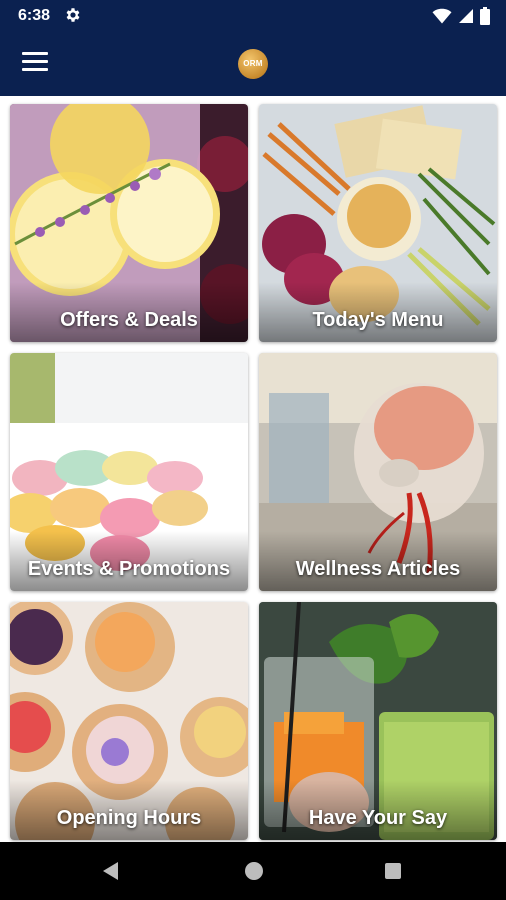 This screenshot has width=506, height=900. I want to click on signal-icon, so click(466, 18).